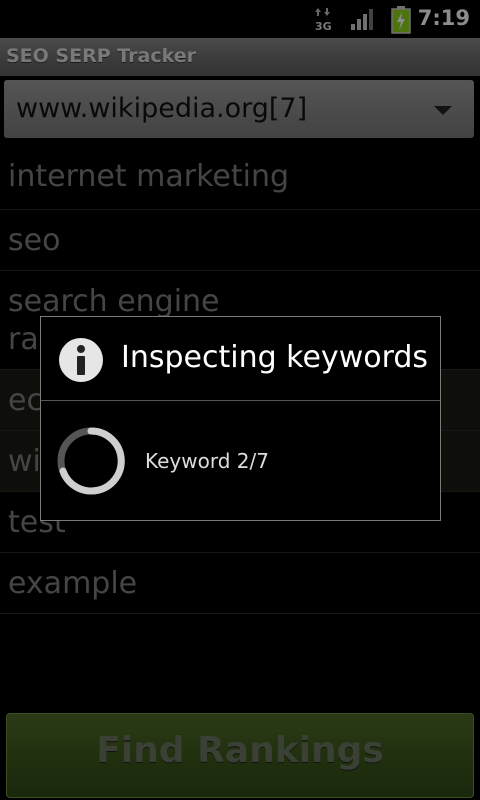  I want to click on progress-spinner-icon, so click(91, 461).